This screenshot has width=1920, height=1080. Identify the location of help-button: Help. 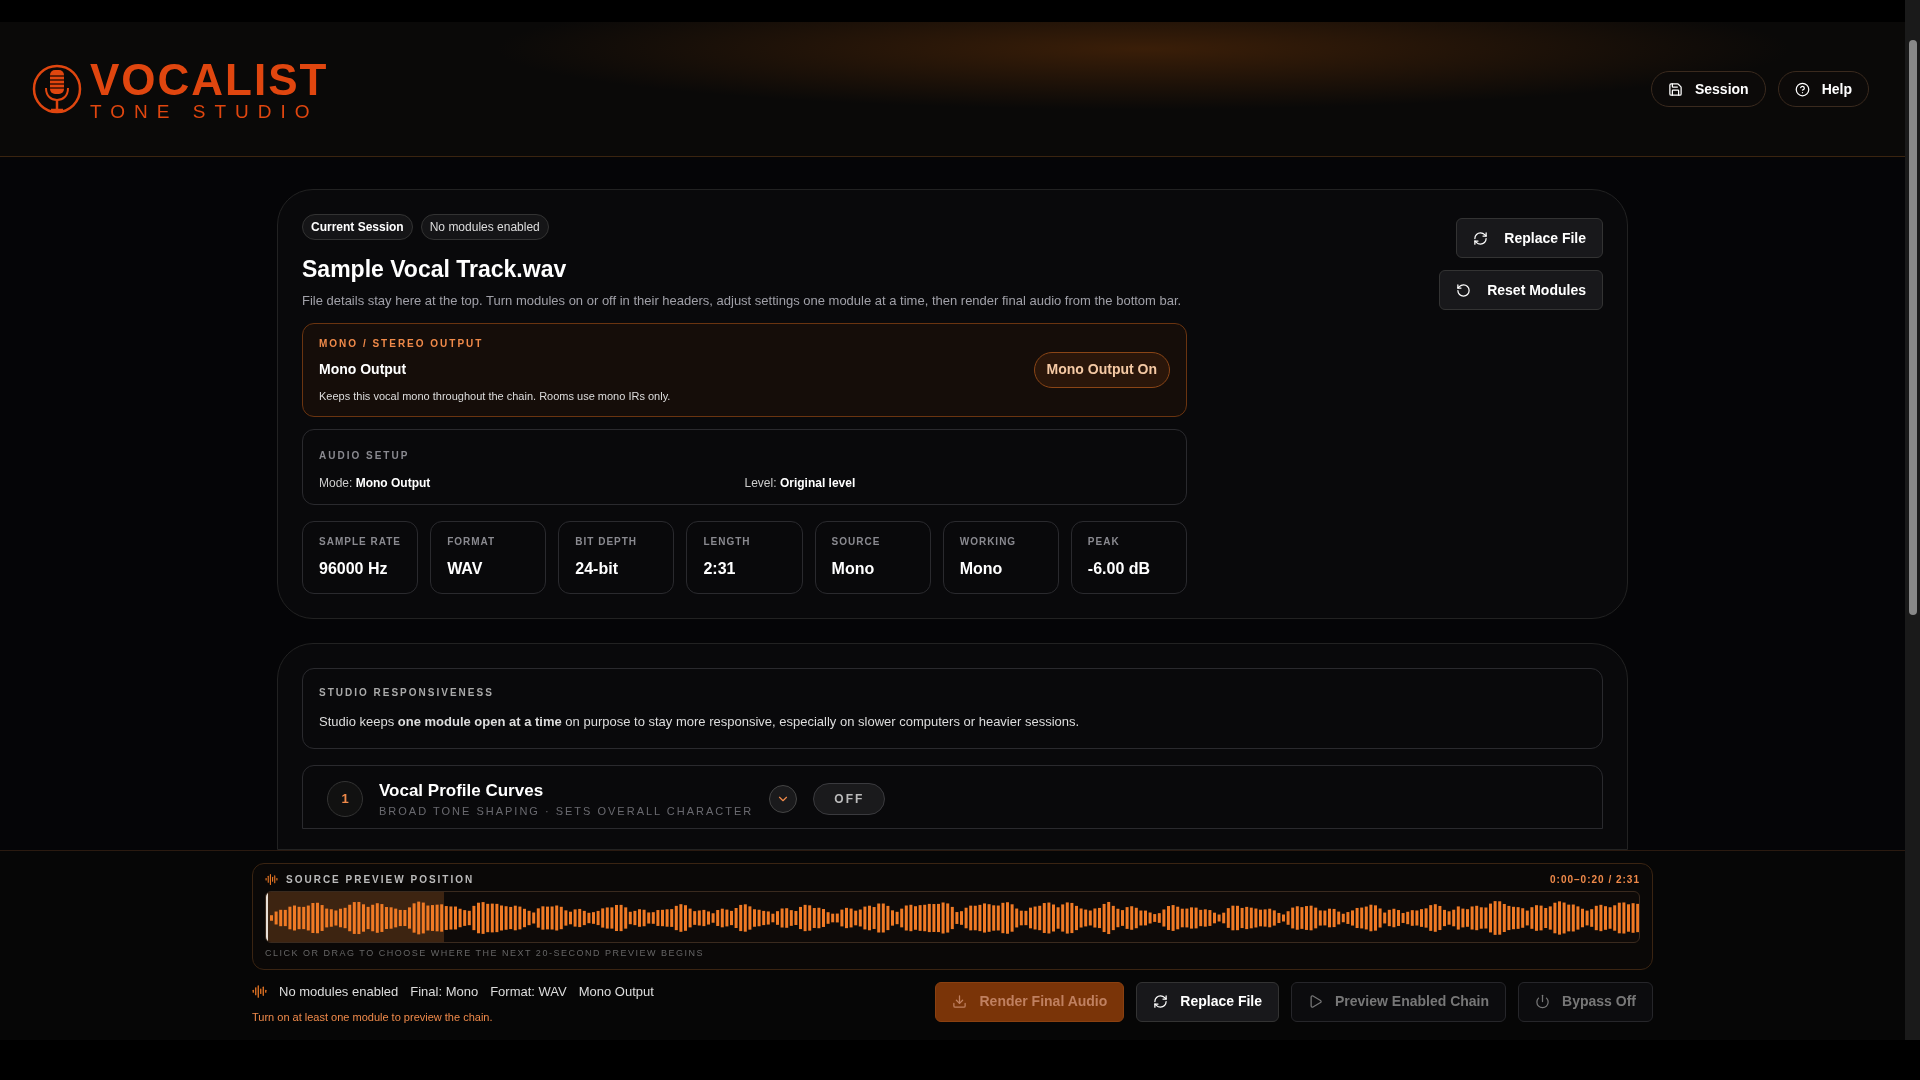
(1823, 89).